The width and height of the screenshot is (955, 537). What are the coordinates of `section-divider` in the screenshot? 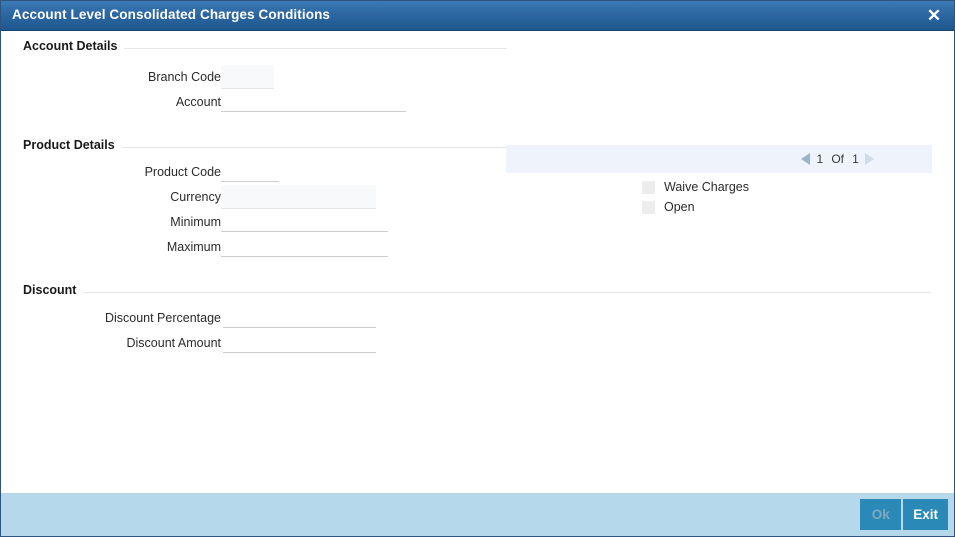 It's located at (477, 292).